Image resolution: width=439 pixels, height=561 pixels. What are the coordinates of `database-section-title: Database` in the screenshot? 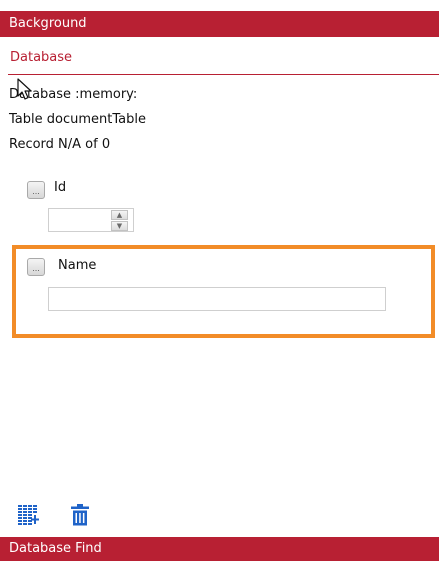 It's located at (41, 57).